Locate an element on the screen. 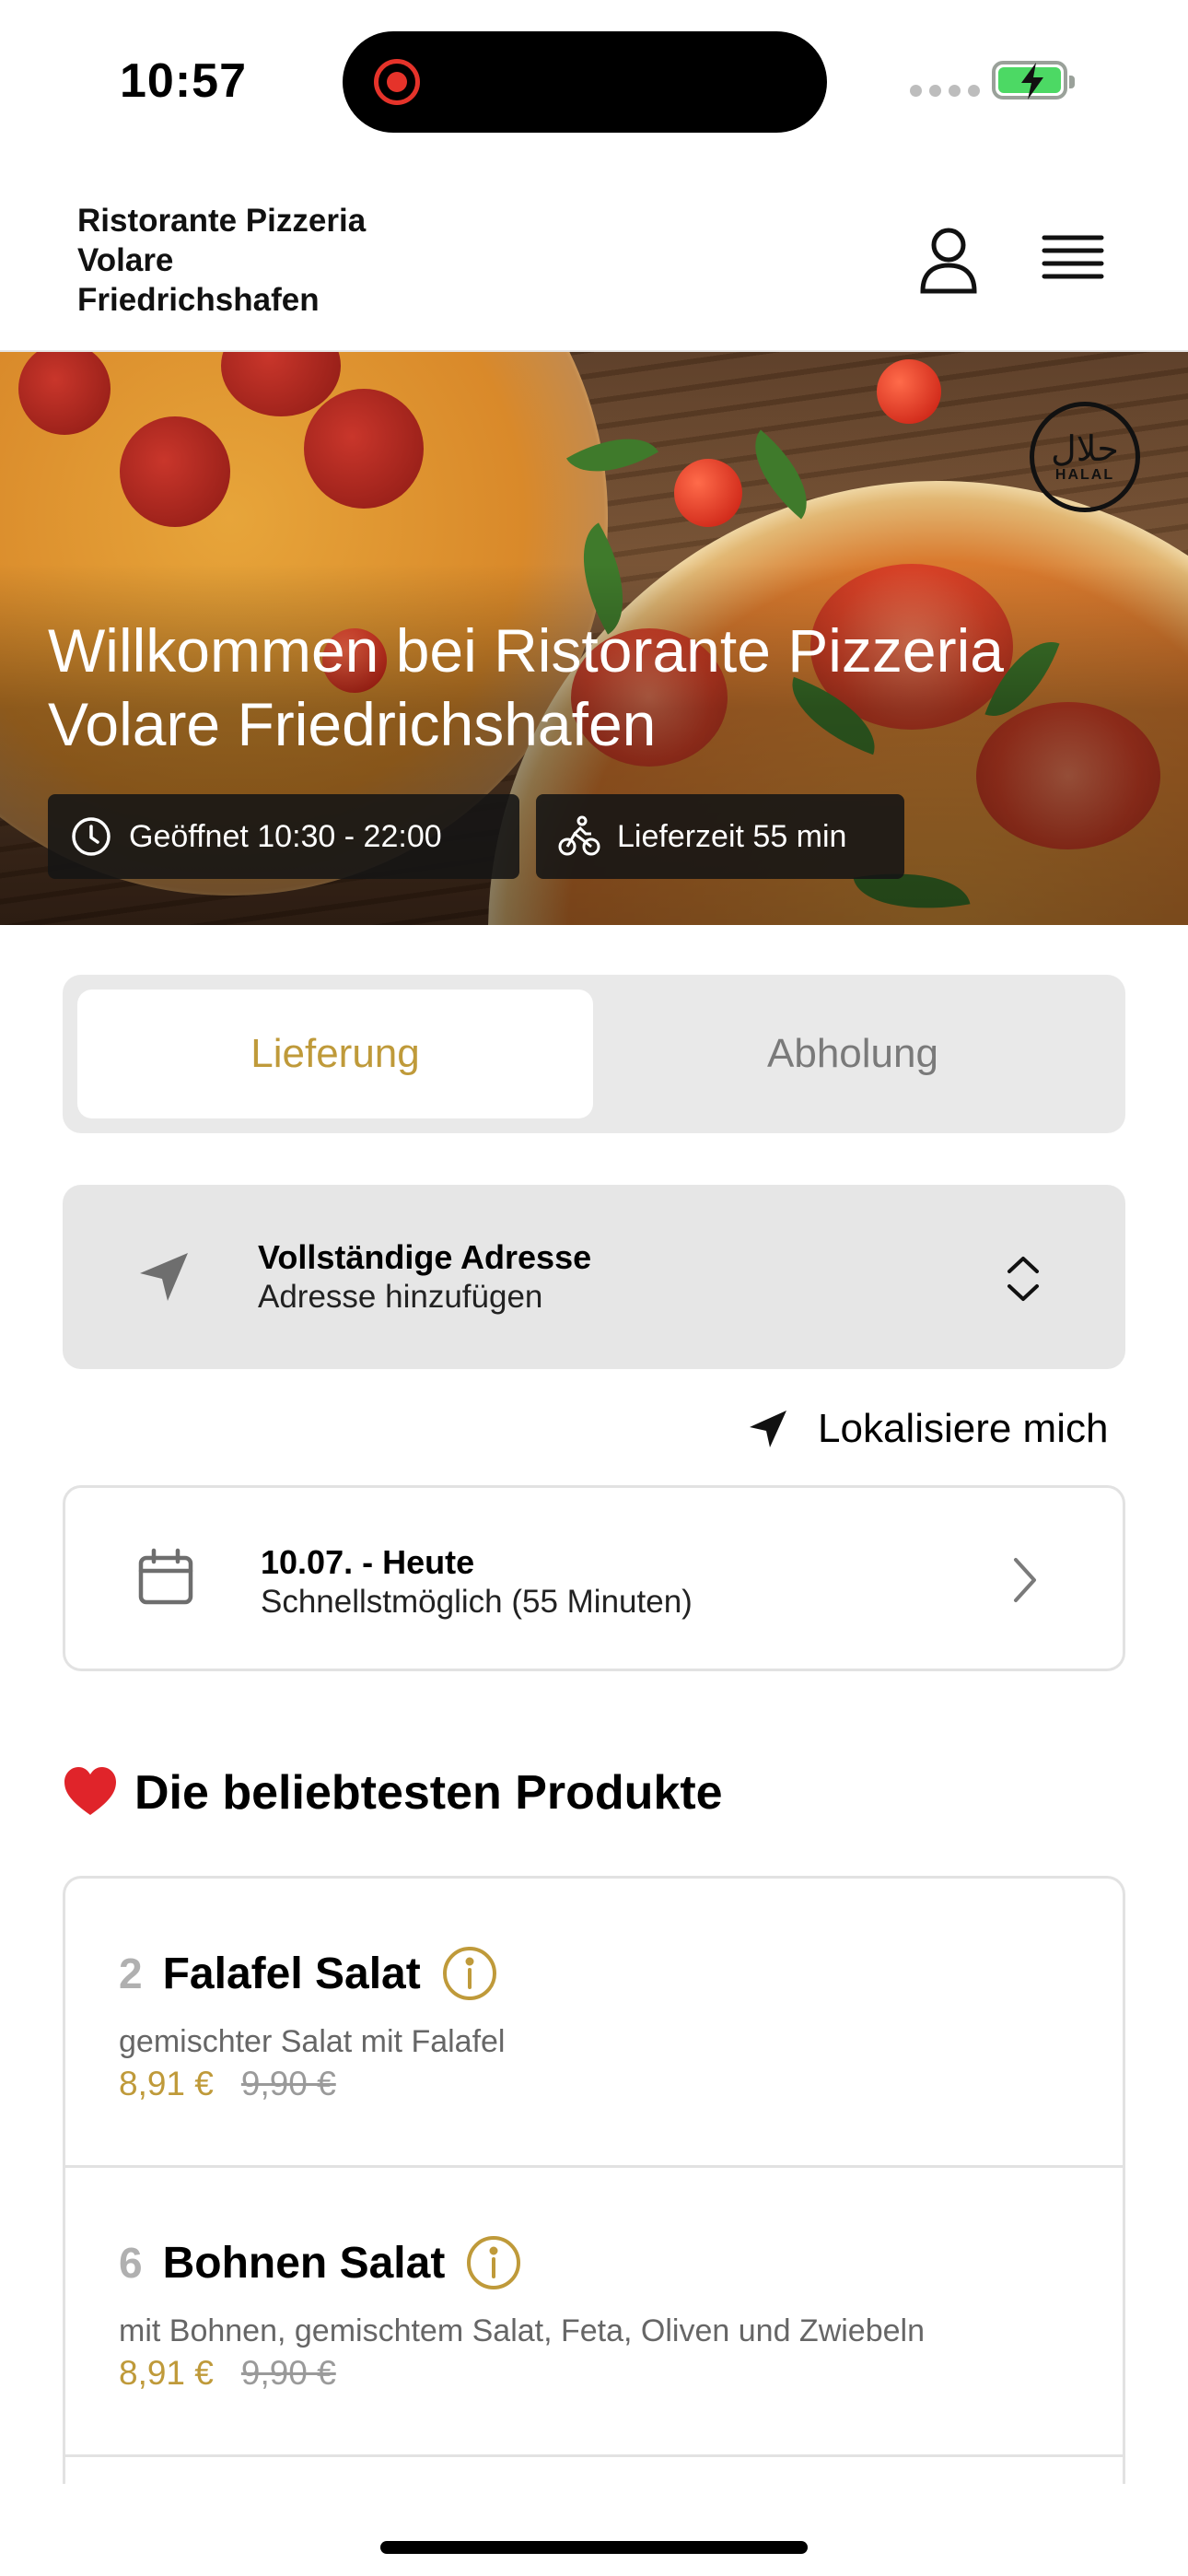  address-subtitle: Adresse hinzufügen is located at coordinates (400, 1297).